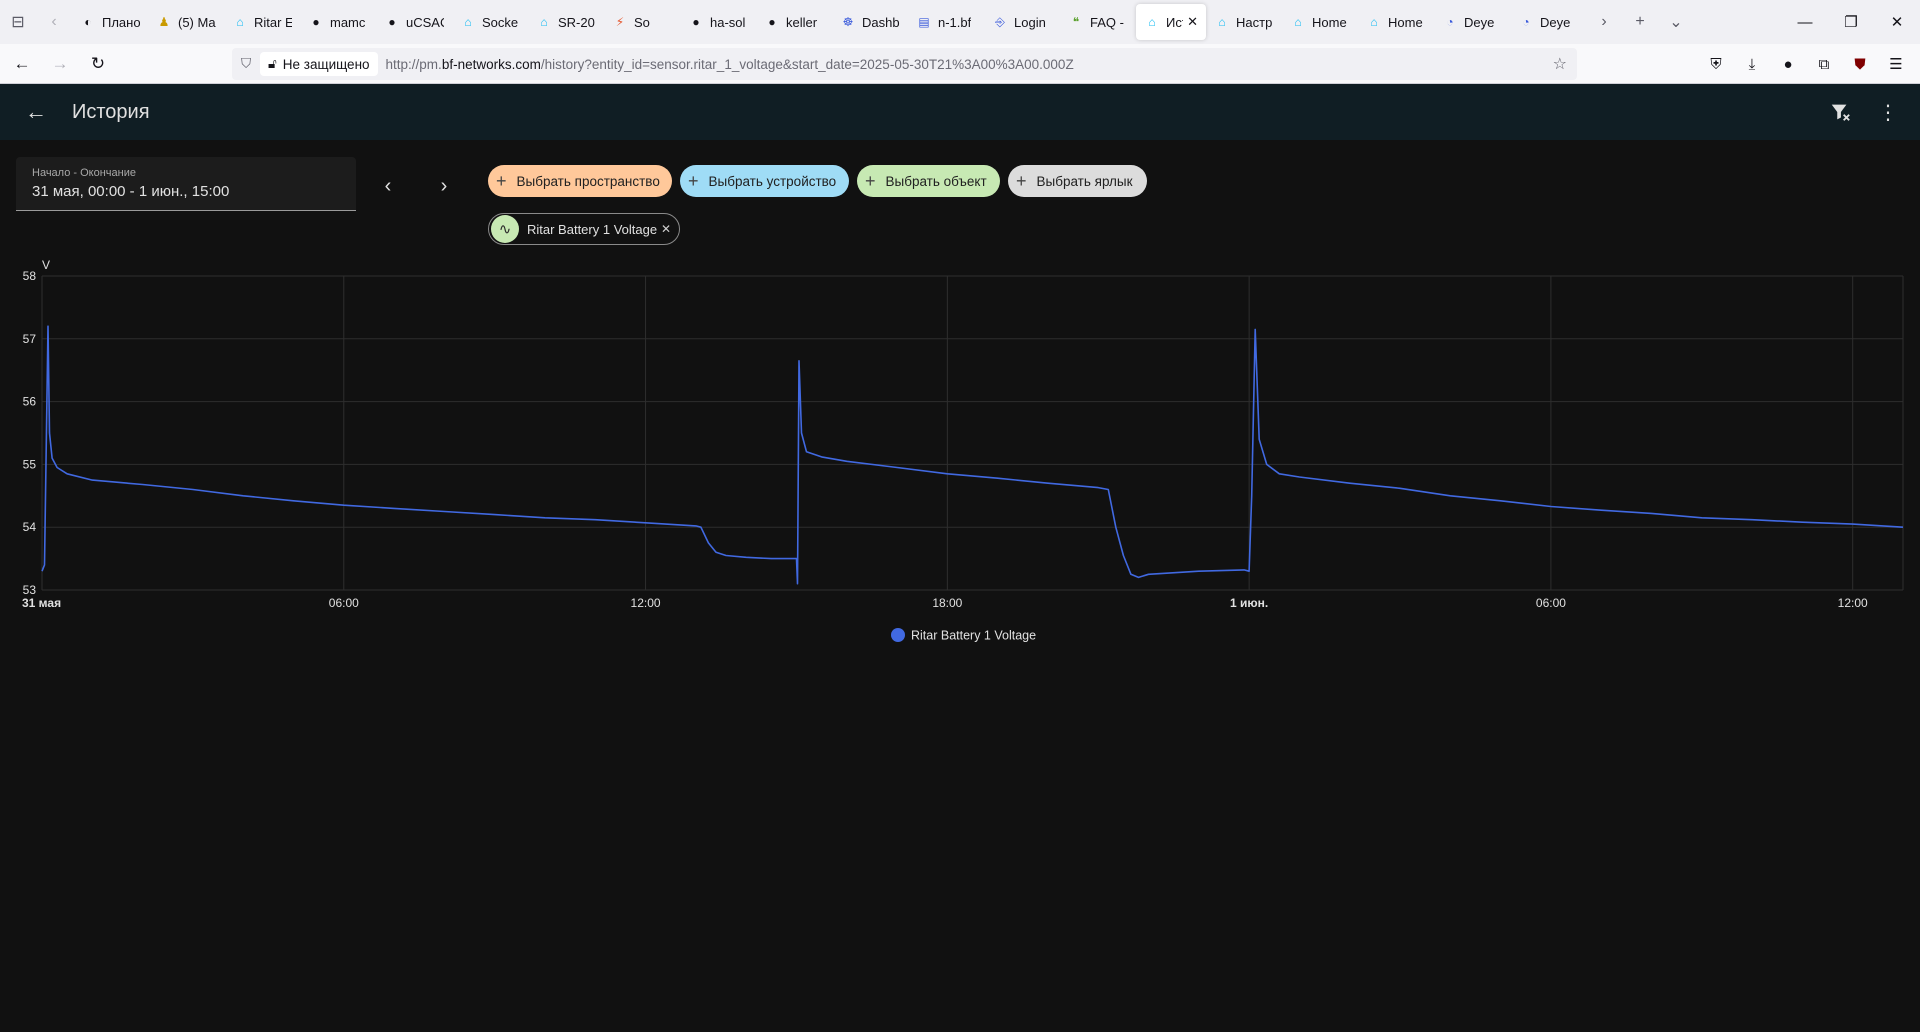  I want to click on browser-tab-label: Login, so click(1030, 22).